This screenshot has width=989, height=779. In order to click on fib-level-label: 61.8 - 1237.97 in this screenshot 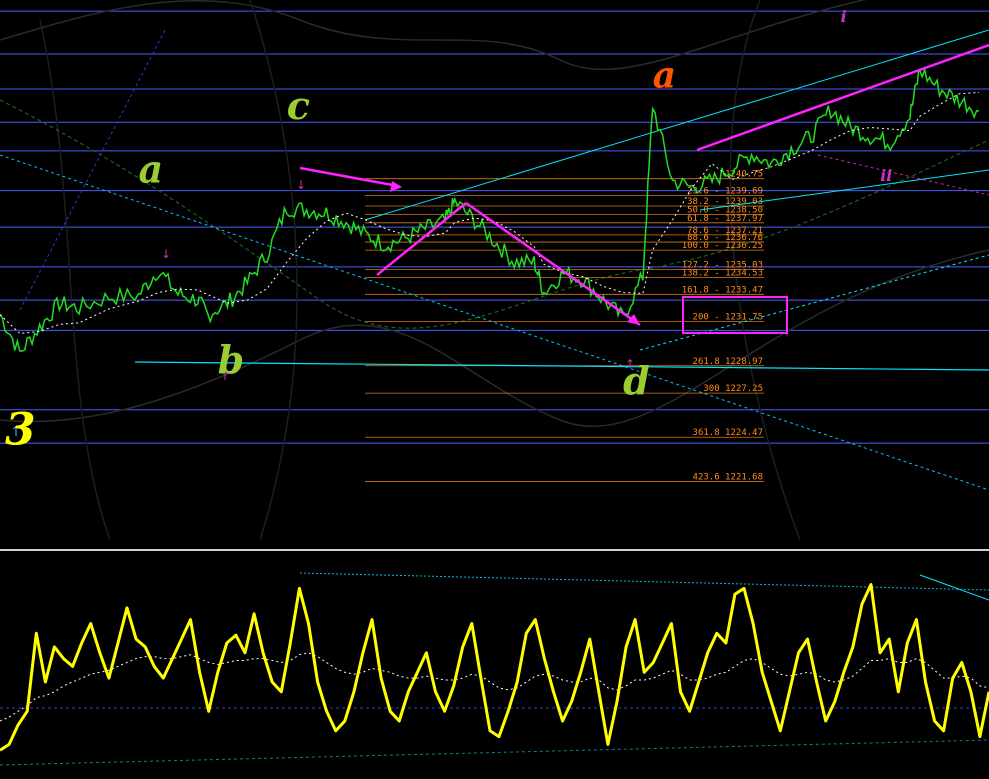, I will do `click(725, 219)`.